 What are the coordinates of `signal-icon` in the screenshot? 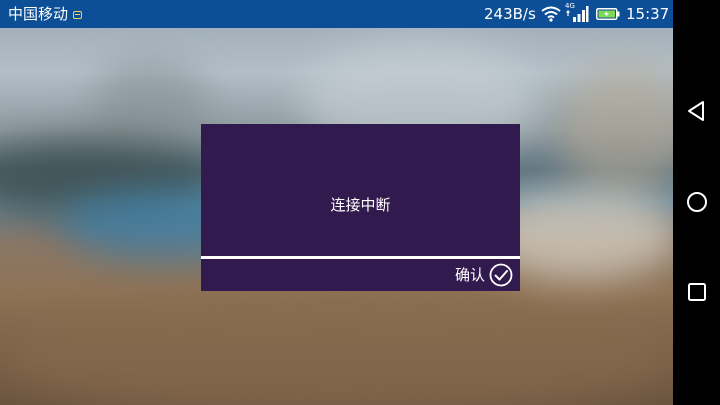 It's located at (577, 14).